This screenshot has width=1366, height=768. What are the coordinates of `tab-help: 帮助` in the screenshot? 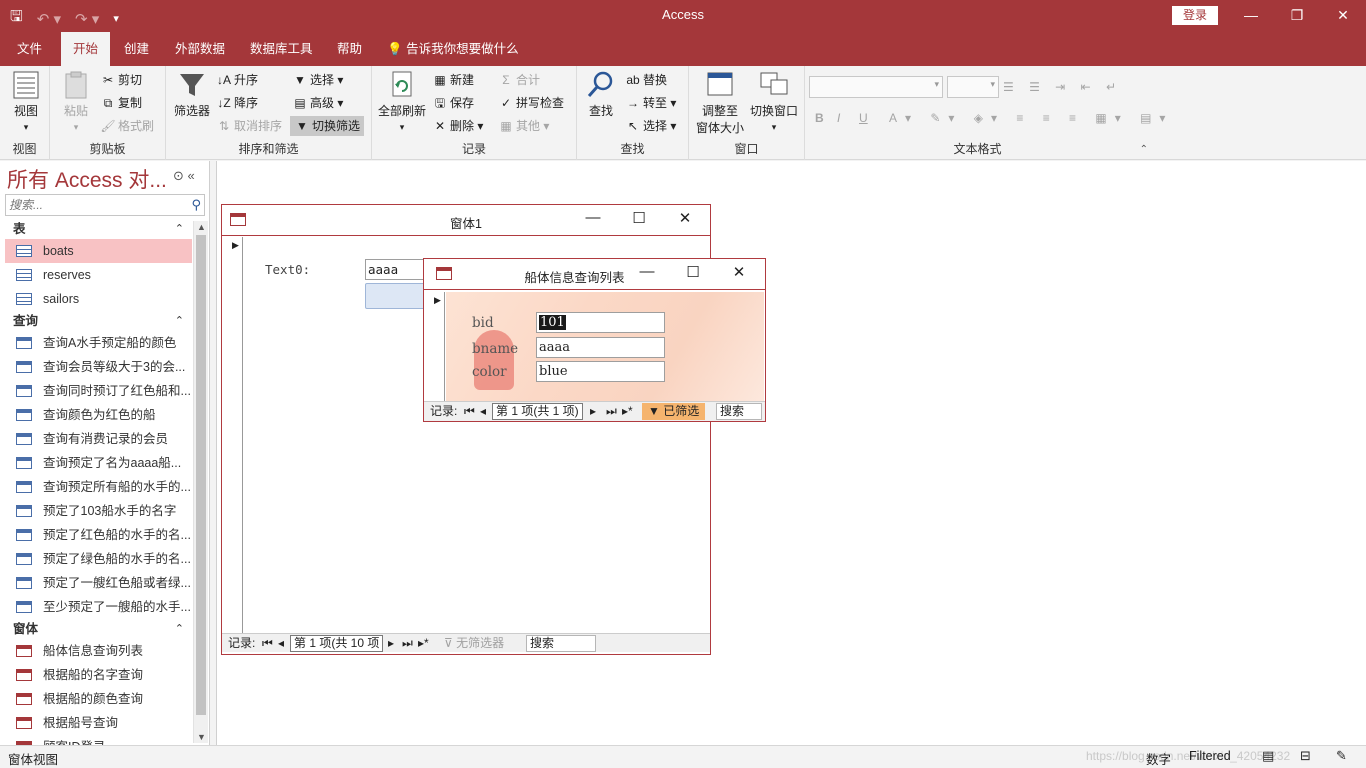 It's located at (349, 49).